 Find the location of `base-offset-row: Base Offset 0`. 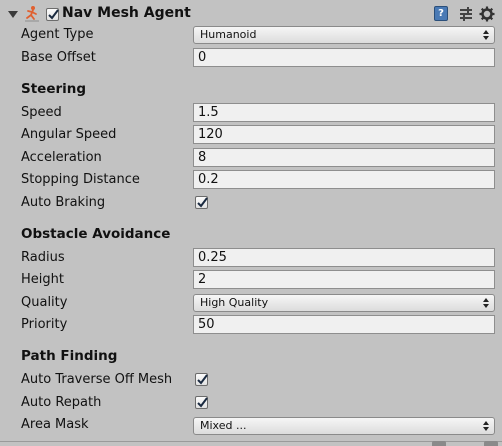

base-offset-row: Base Offset 0 is located at coordinates (251, 58).